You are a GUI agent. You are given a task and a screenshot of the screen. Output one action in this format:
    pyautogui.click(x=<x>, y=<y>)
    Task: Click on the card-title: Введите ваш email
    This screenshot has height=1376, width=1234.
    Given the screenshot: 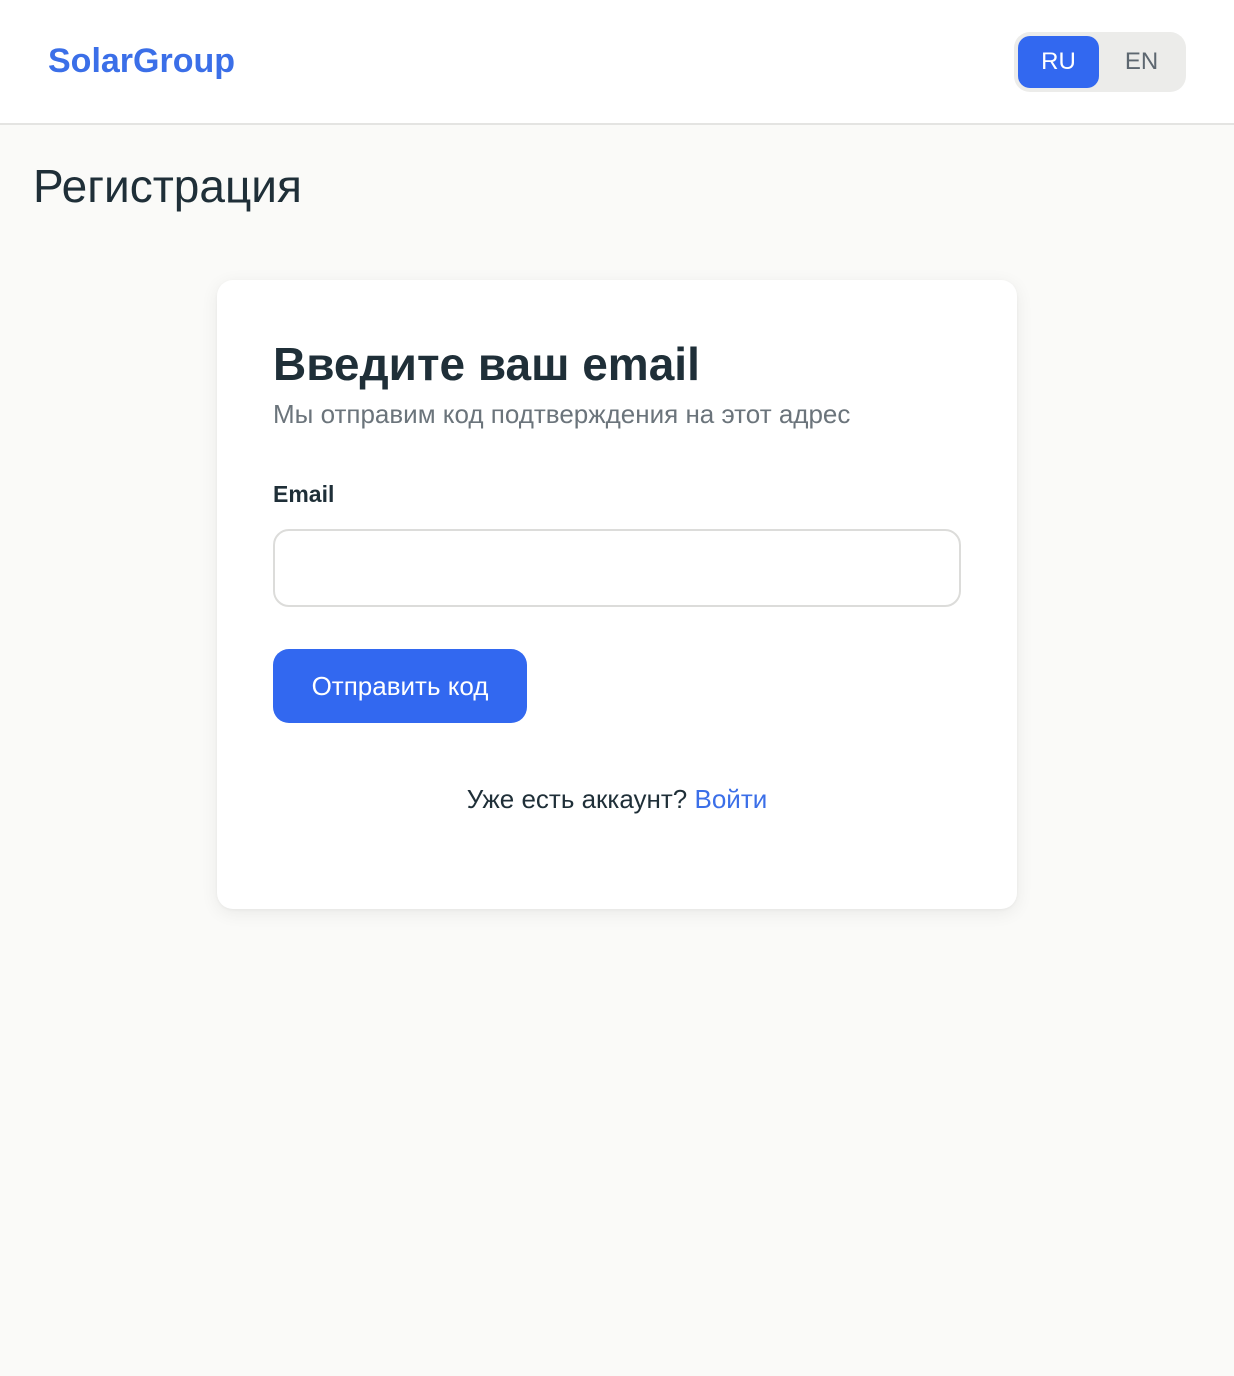 What is the action you would take?
    pyautogui.click(x=486, y=364)
    